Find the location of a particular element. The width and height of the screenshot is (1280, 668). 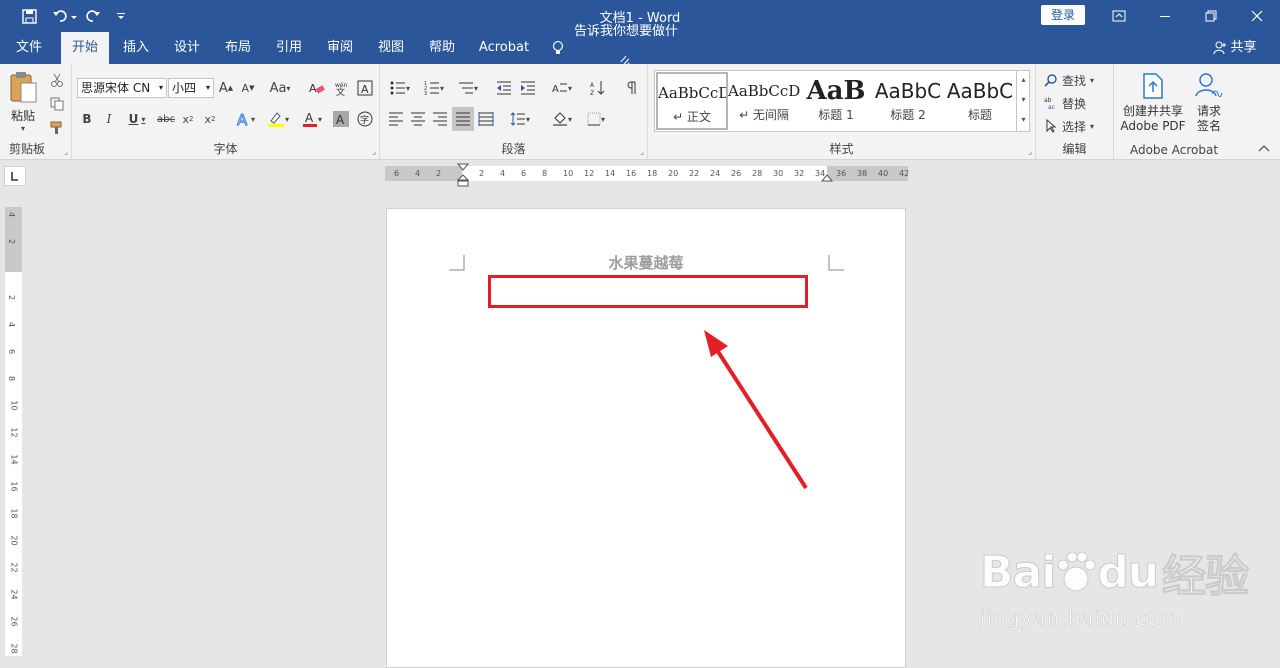

multilevel-list-icon: ▾ is located at coordinates (468, 88).